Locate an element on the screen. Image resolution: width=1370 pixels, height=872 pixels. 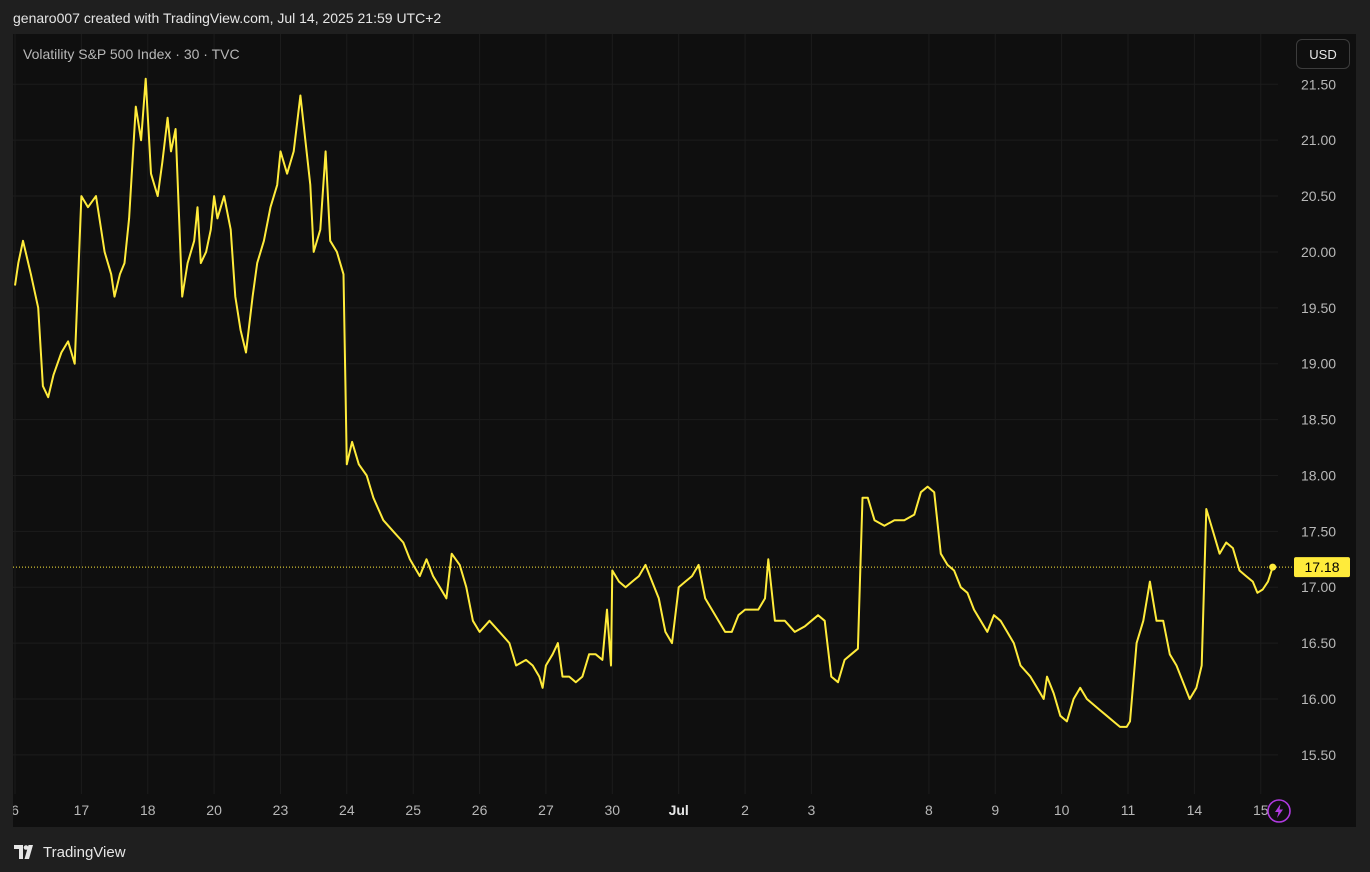
y-tick-label: 19.50 is located at coordinates (1318, 308).